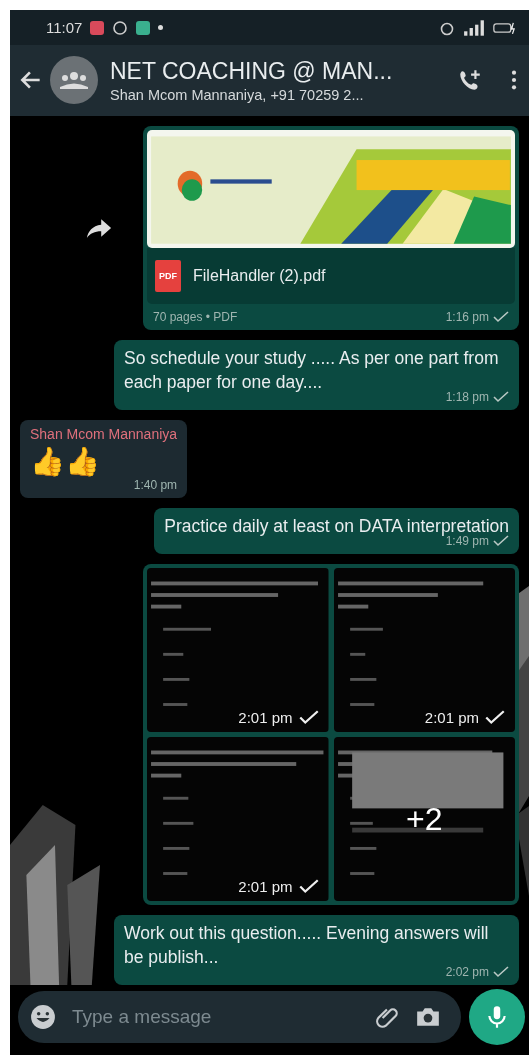 The height and width of the screenshot is (1055, 529). What do you see at coordinates (74, 80) in the screenshot?
I see `group-avatar-icon` at bounding box center [74, 80].